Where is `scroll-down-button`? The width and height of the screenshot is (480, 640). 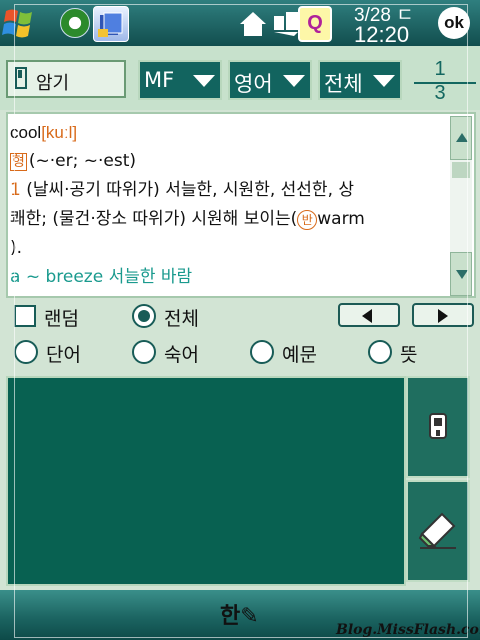 scroll-down-button is located at coordinates (461, 274).